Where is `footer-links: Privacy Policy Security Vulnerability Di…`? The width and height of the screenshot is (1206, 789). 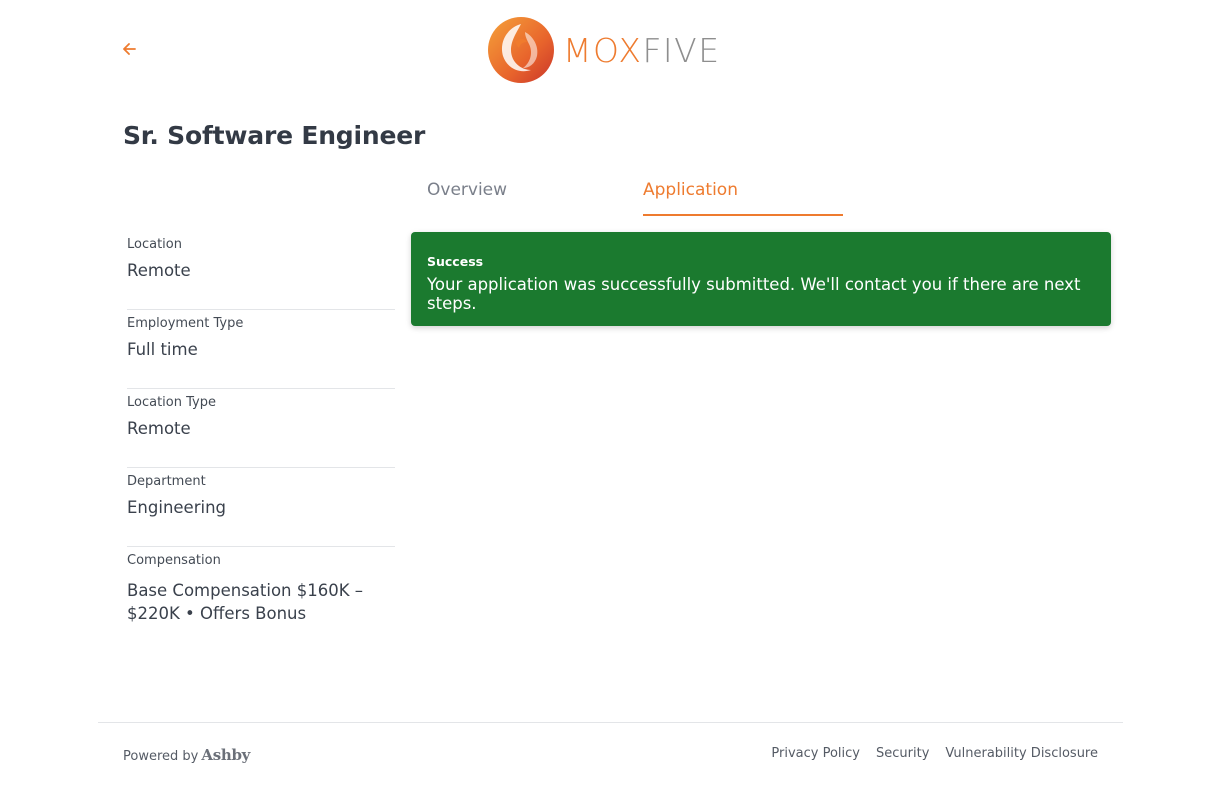
footer-links: Privacy Policy Security Vulnerability Di… is located at coordinates (934, 753).